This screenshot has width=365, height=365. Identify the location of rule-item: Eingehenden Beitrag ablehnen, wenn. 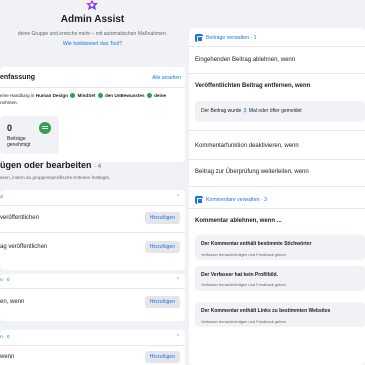
(245, 60).